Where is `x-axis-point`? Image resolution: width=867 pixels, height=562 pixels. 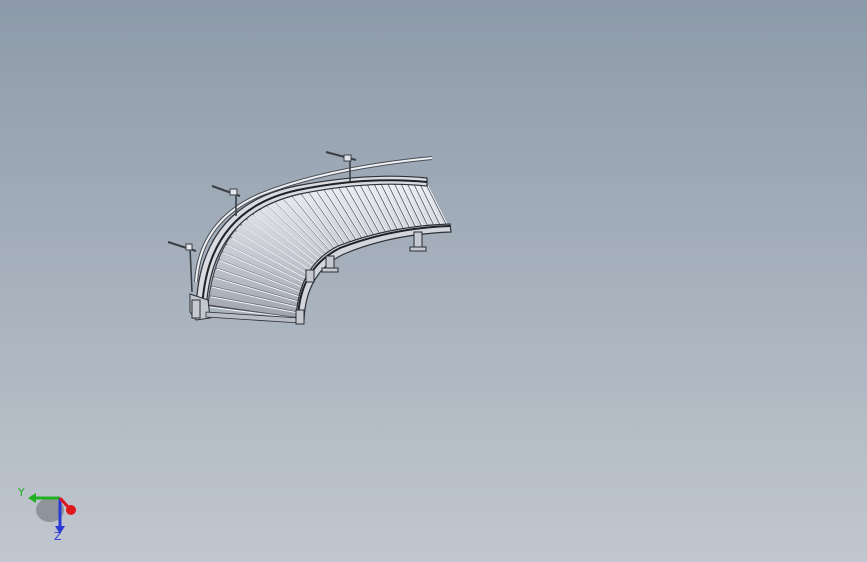
x-axis-point is located at coordinates (71, 510).